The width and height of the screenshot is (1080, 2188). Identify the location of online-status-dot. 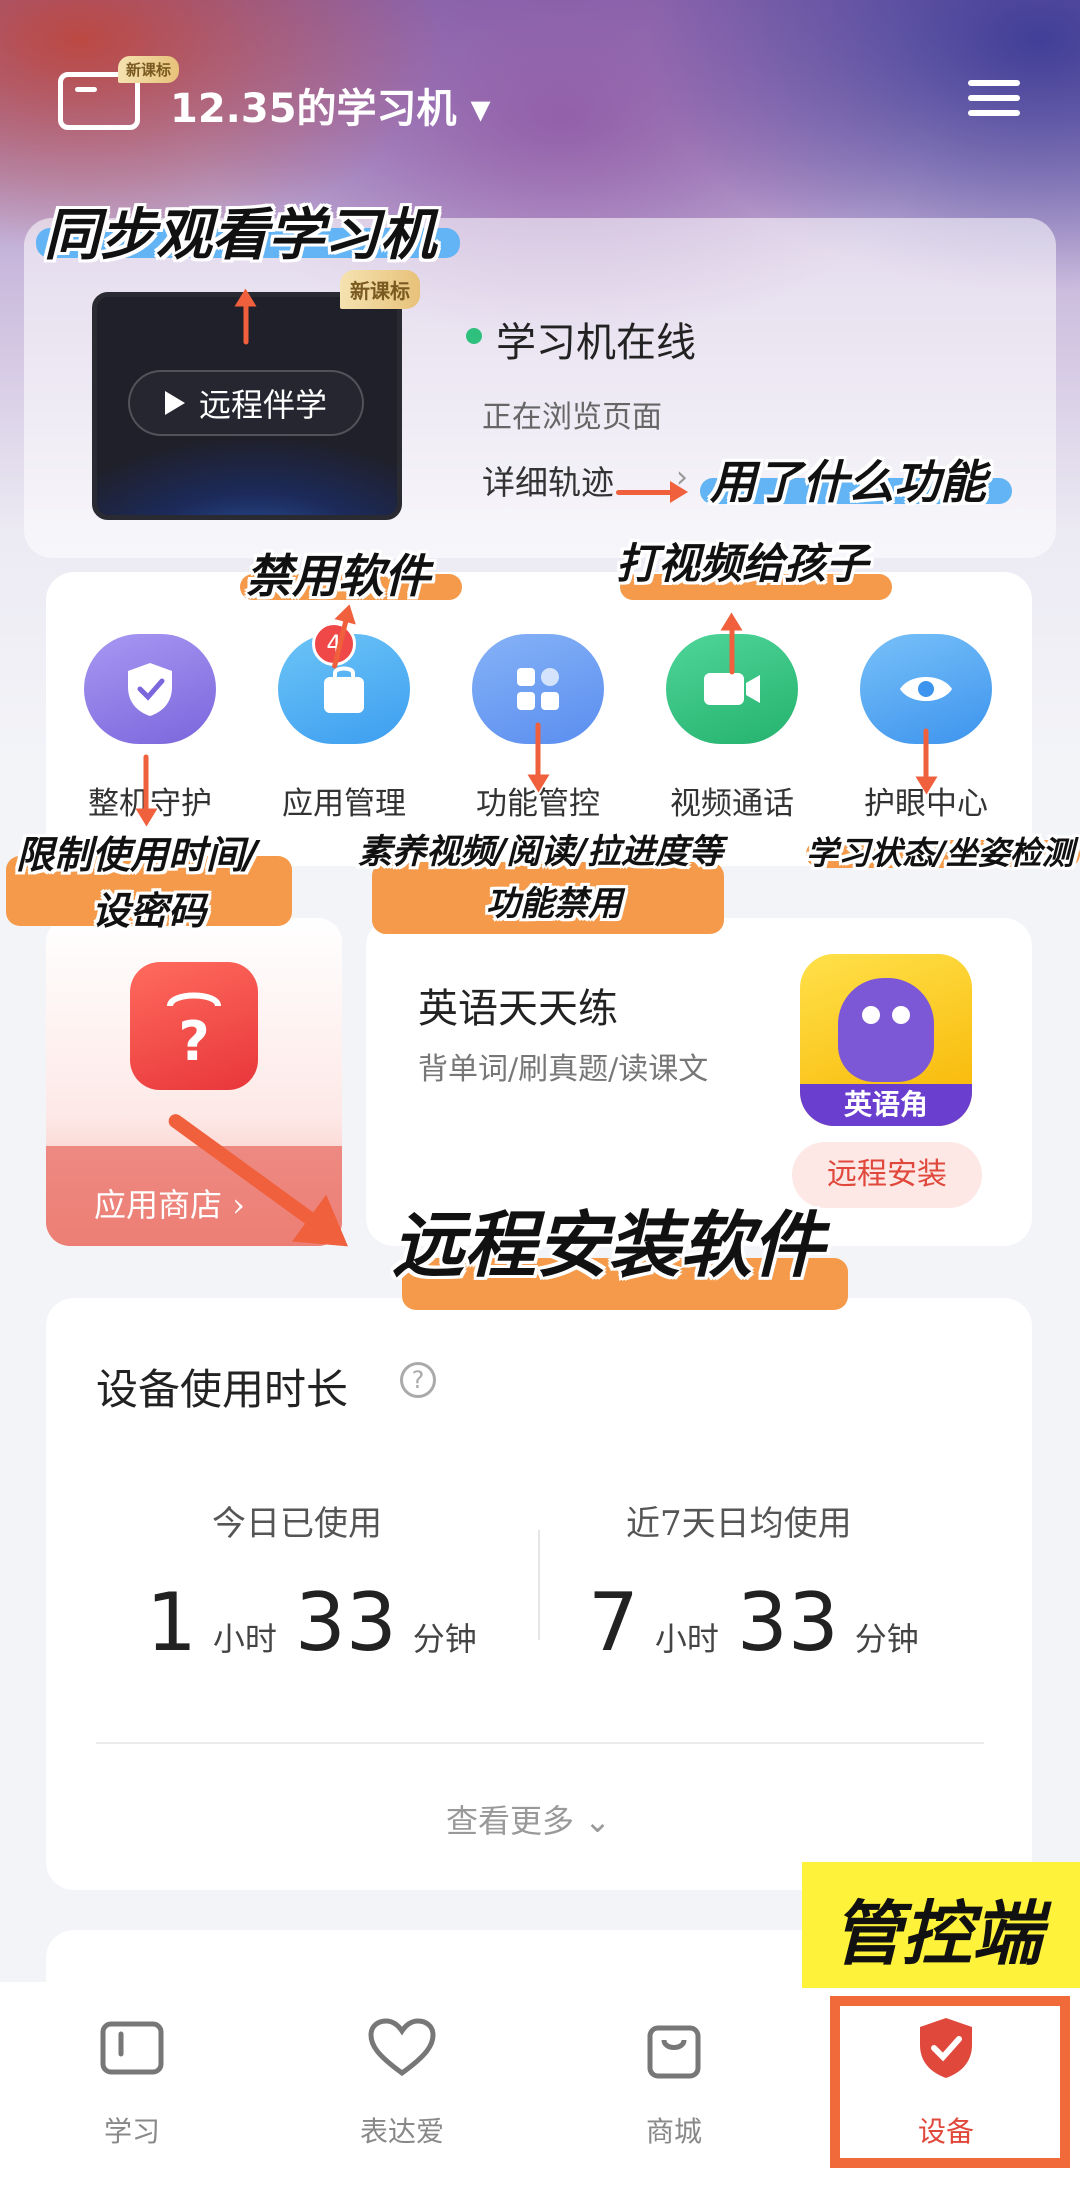
(474, 336).